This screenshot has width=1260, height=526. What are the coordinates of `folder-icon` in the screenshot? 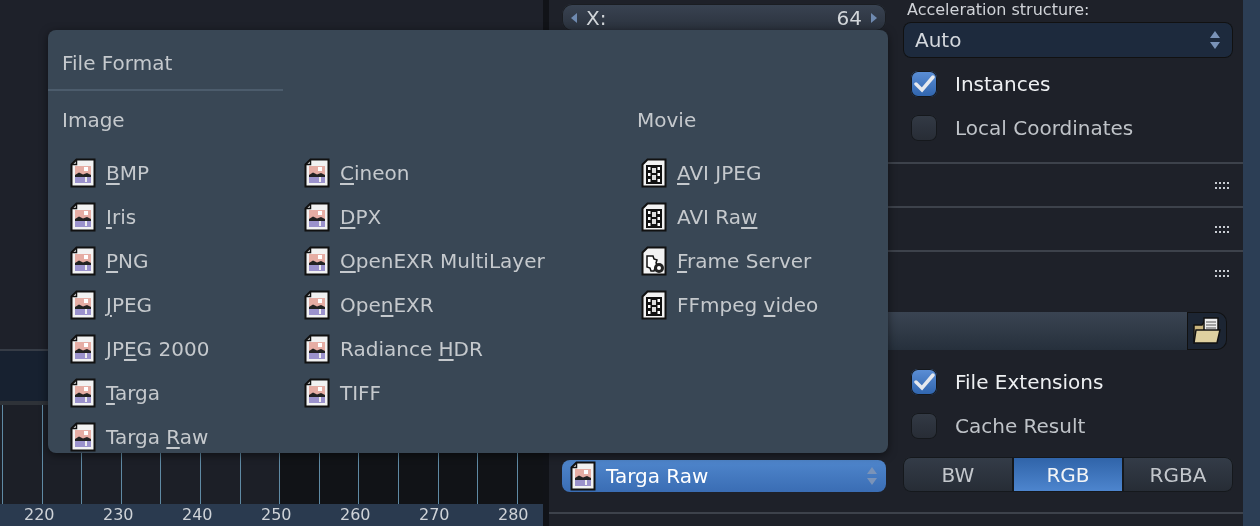 It's located at (1207, 331).